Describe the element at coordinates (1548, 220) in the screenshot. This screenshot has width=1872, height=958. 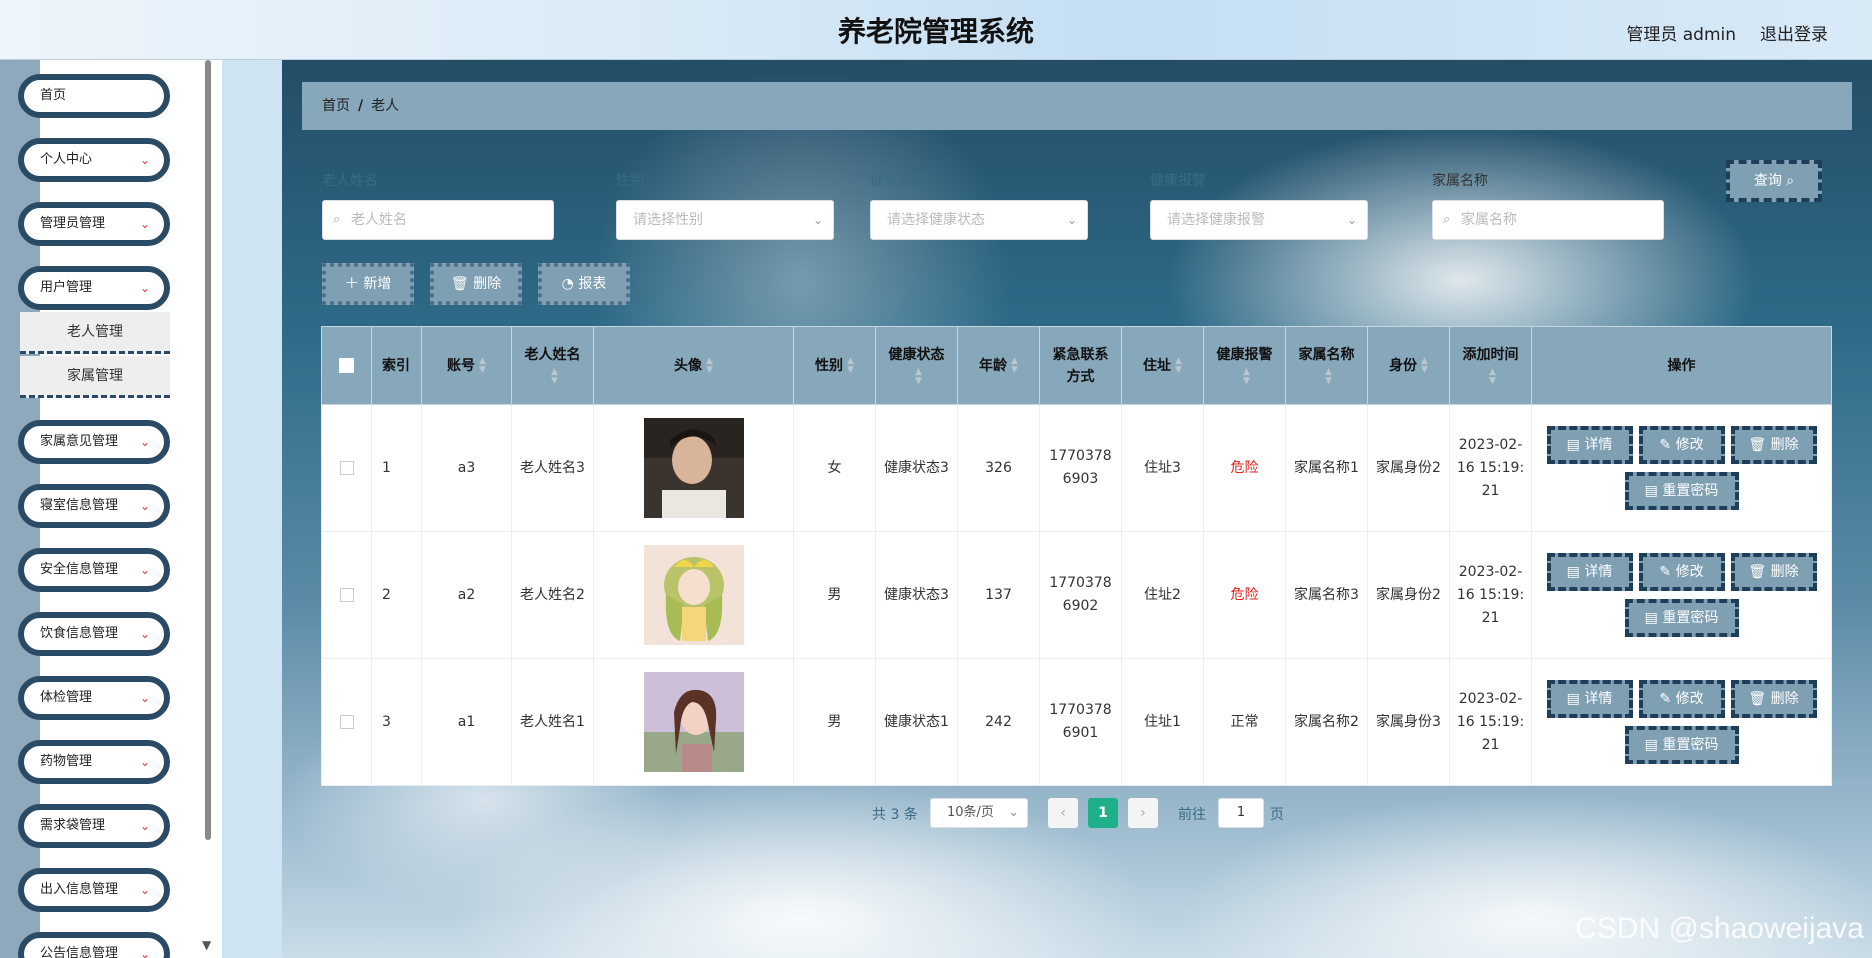
I see `family-search-input: ⌕ 家属名称` at that location.